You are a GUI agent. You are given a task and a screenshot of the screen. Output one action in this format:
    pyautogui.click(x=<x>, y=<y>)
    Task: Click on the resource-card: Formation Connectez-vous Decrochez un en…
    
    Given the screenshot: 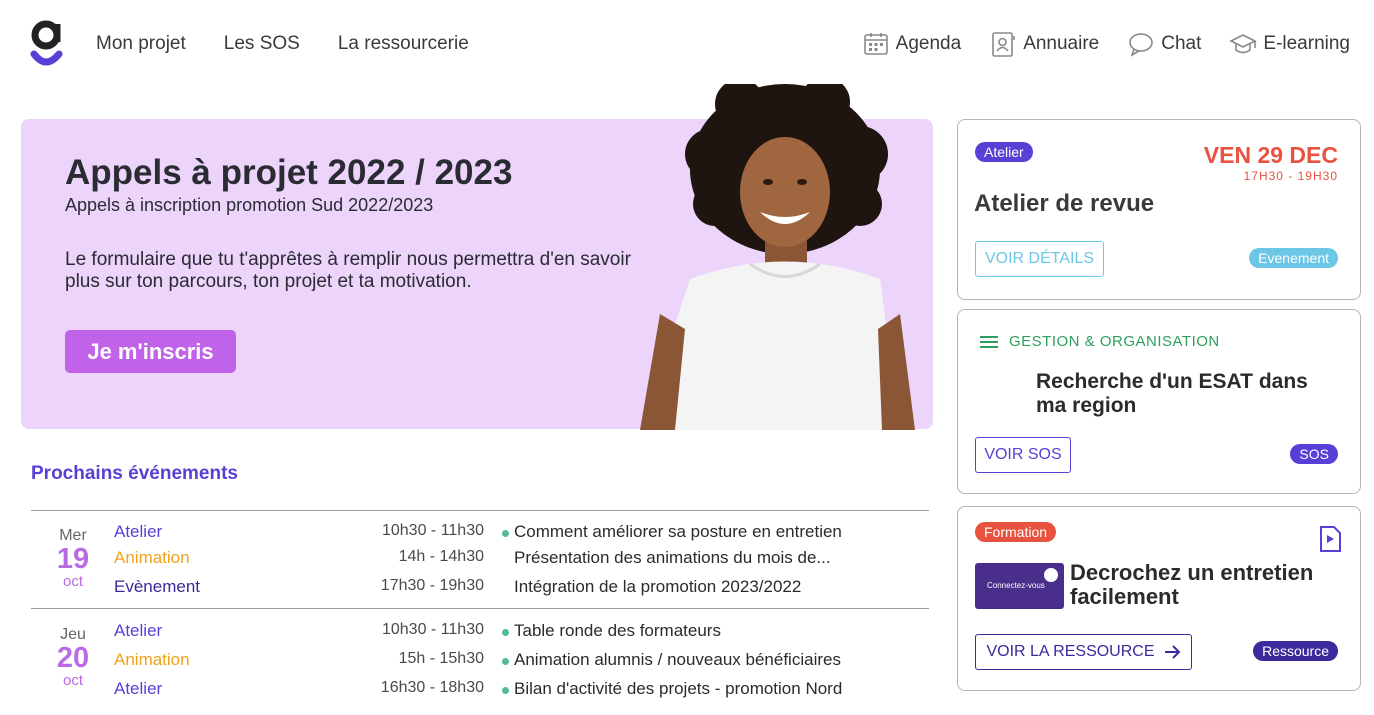 What is the action you would take?
    pyautogui.click(x=1159, y=598)
    